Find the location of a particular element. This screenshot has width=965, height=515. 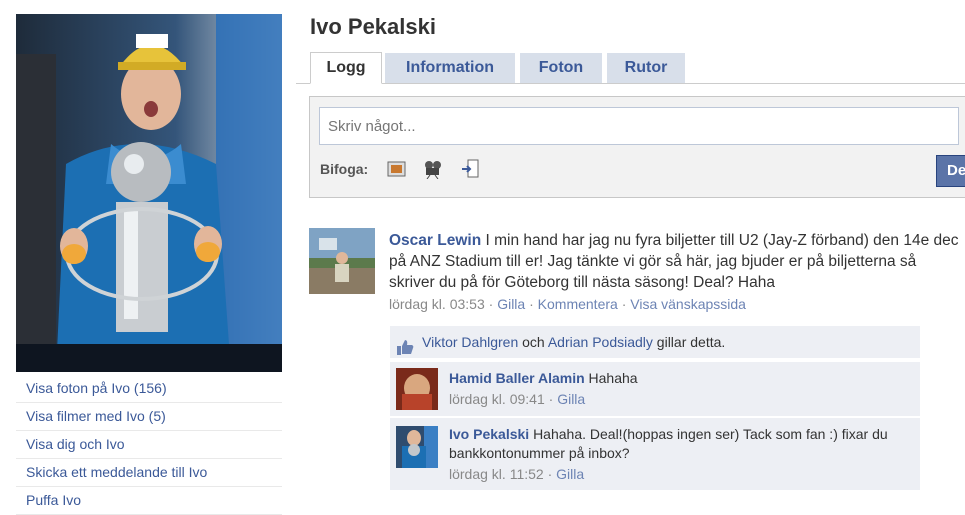

link-view-photos: Visa foton på Ivo (156) is located at coordinates (149, 389).